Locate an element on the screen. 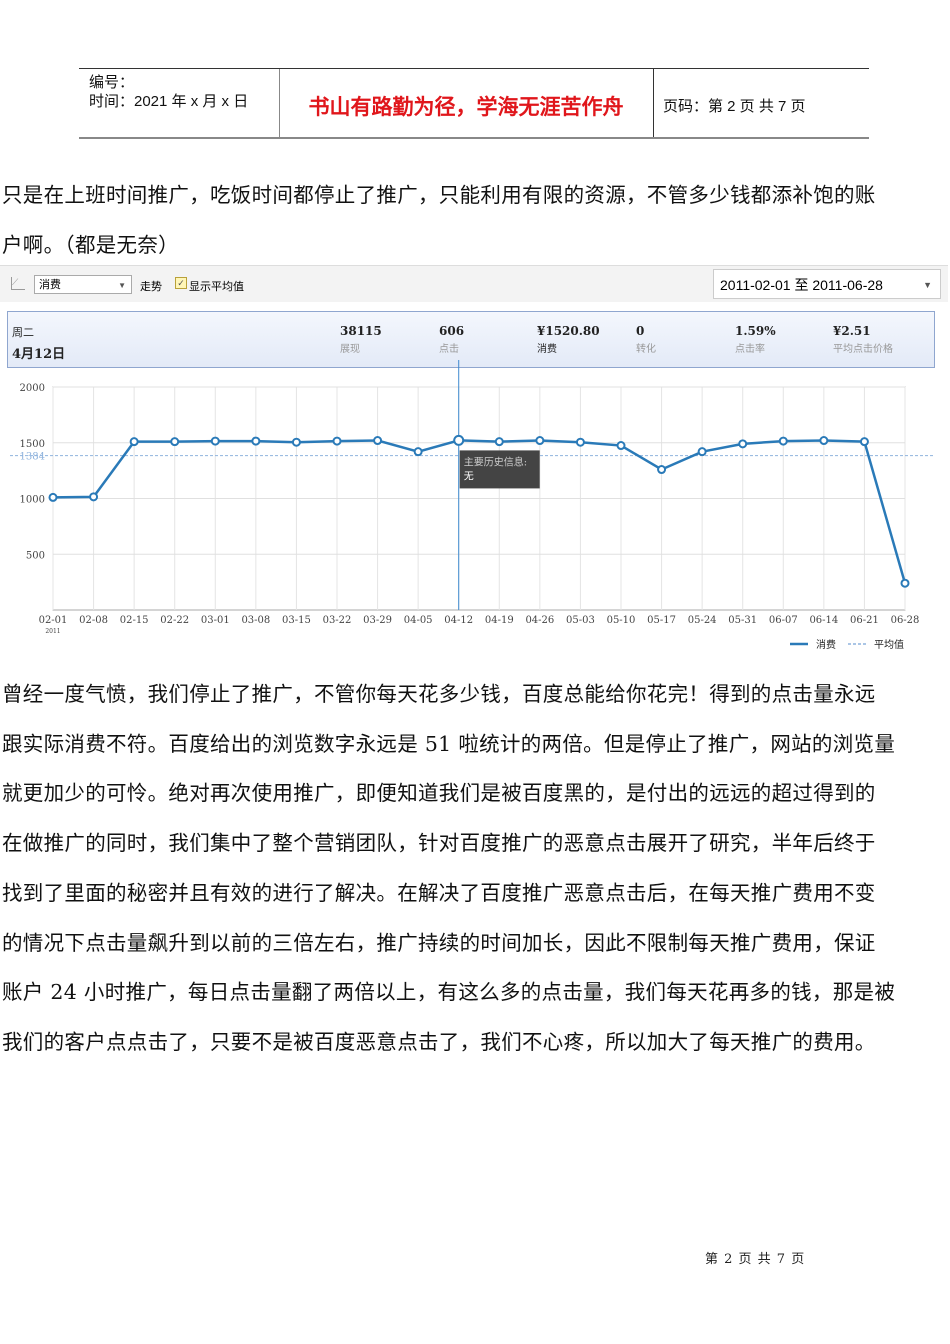 This screenshot has width=950, height=1344. stat-label: 转化 is located at coordinates (646, 349).